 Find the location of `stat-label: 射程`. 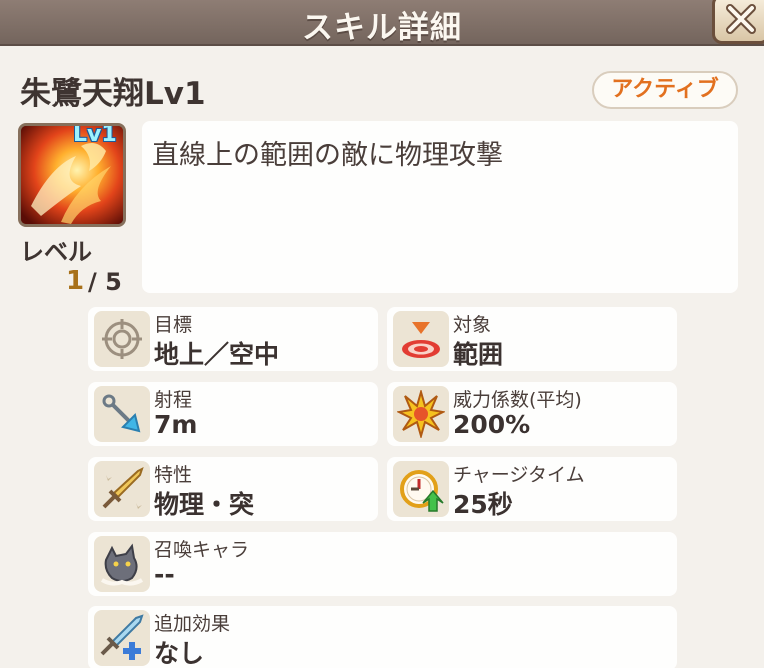

stat-label: 射程 is located at coordinates (173, 400).